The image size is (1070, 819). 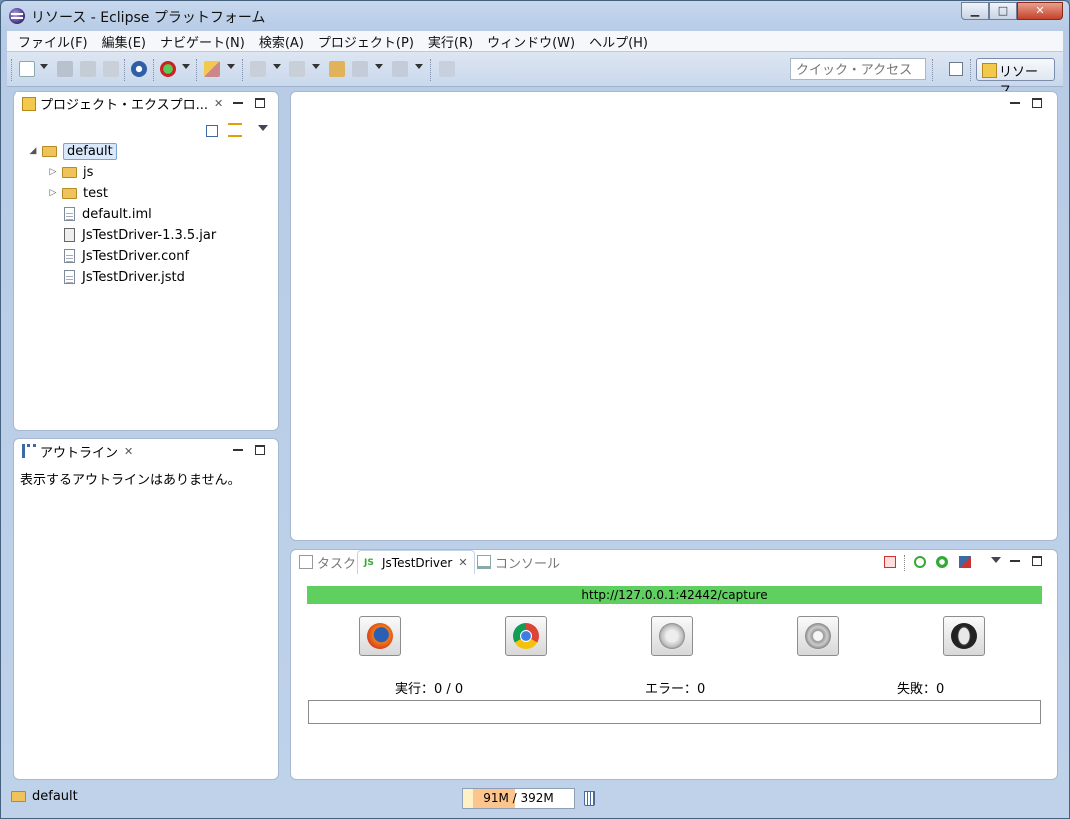 What do you see at coordinates (29, 451) in the screenshot?
I see `outline-icon` at bounding box center [29, 451].